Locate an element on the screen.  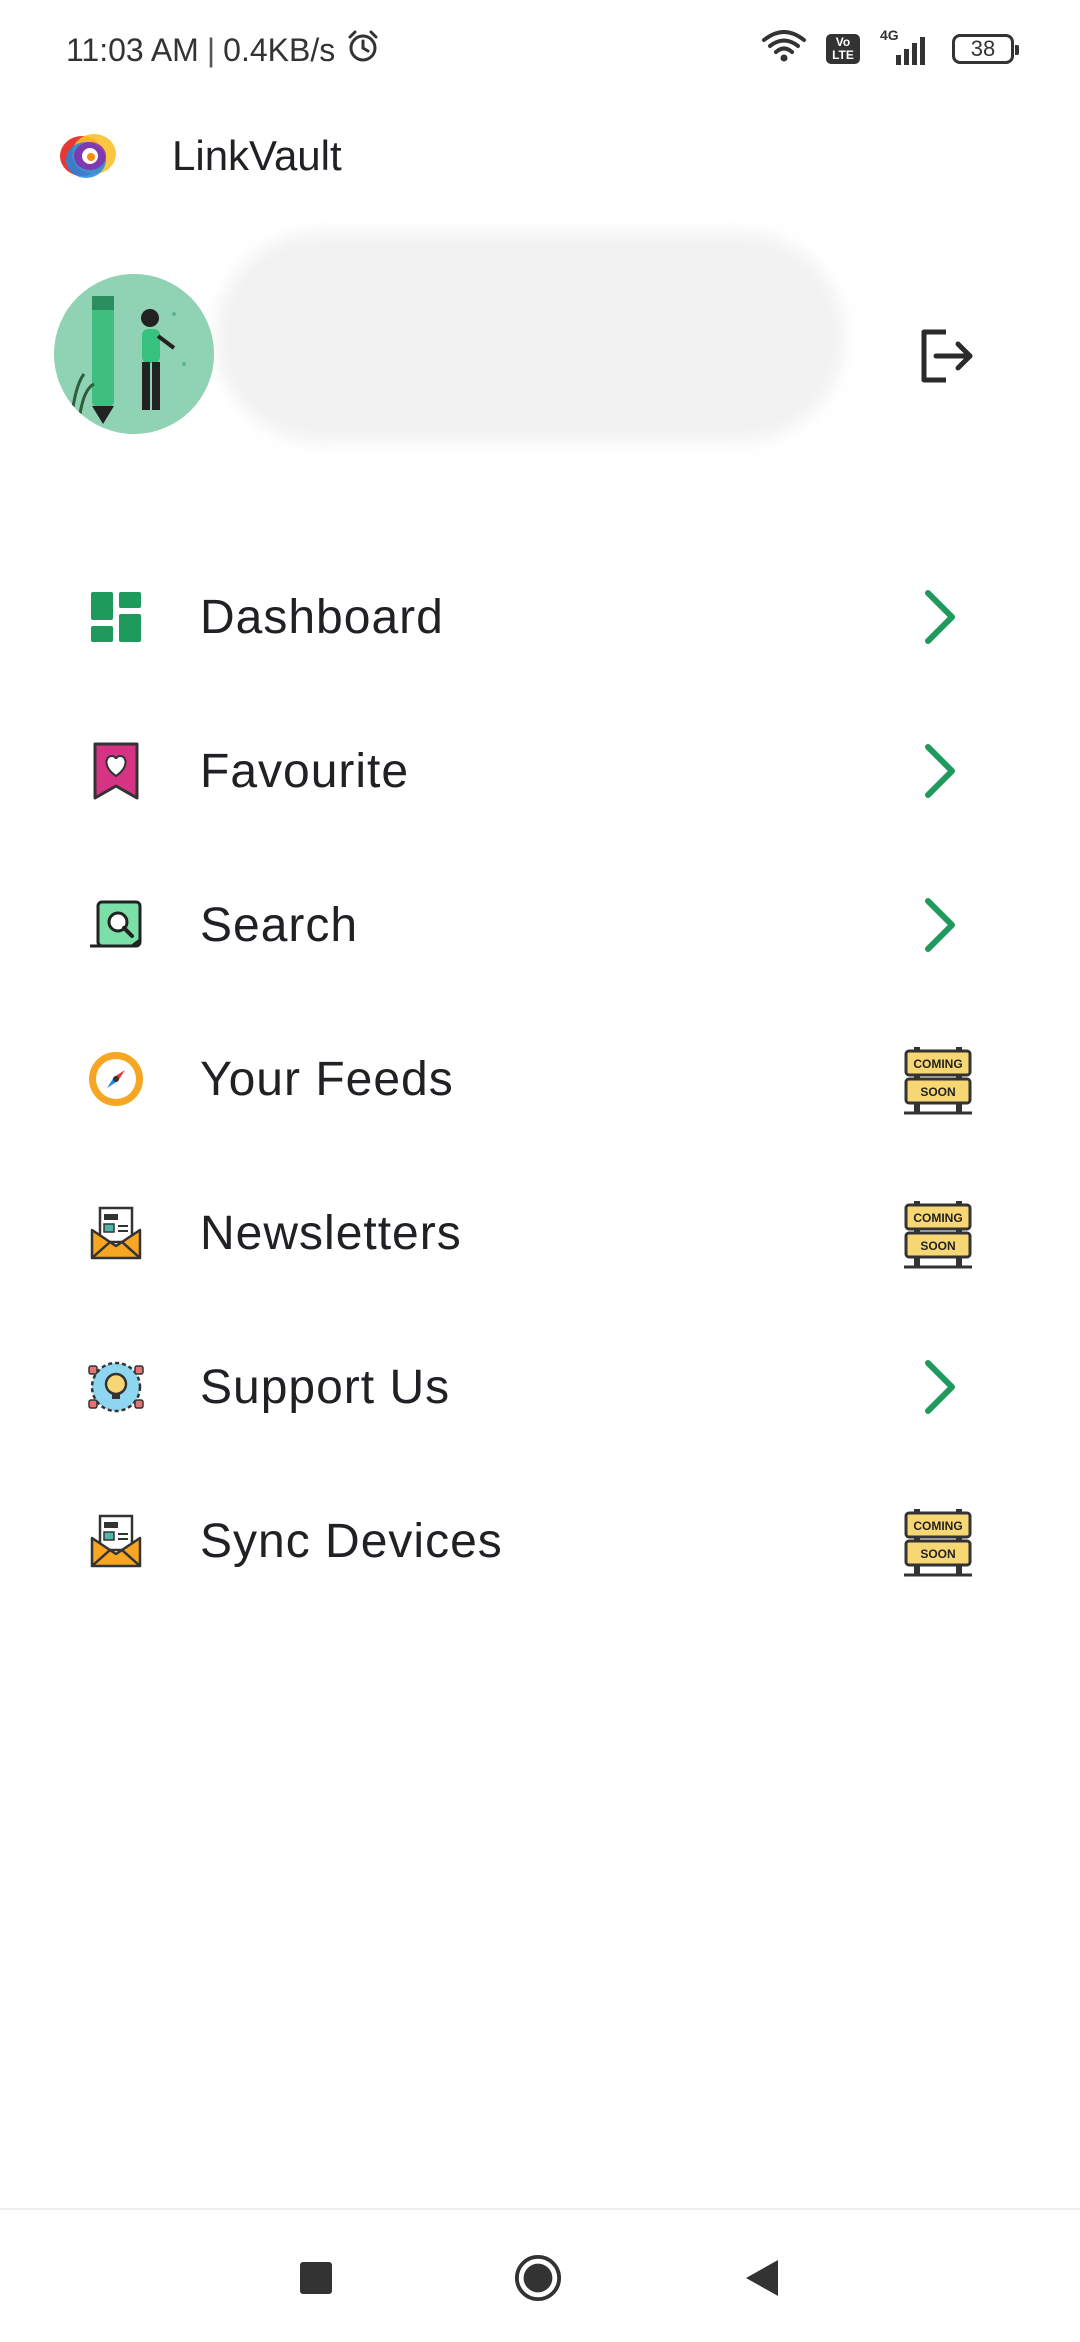
menu-item-sync-devices: Sync Devices COMING SOON is located at coordinates (540, 1541).